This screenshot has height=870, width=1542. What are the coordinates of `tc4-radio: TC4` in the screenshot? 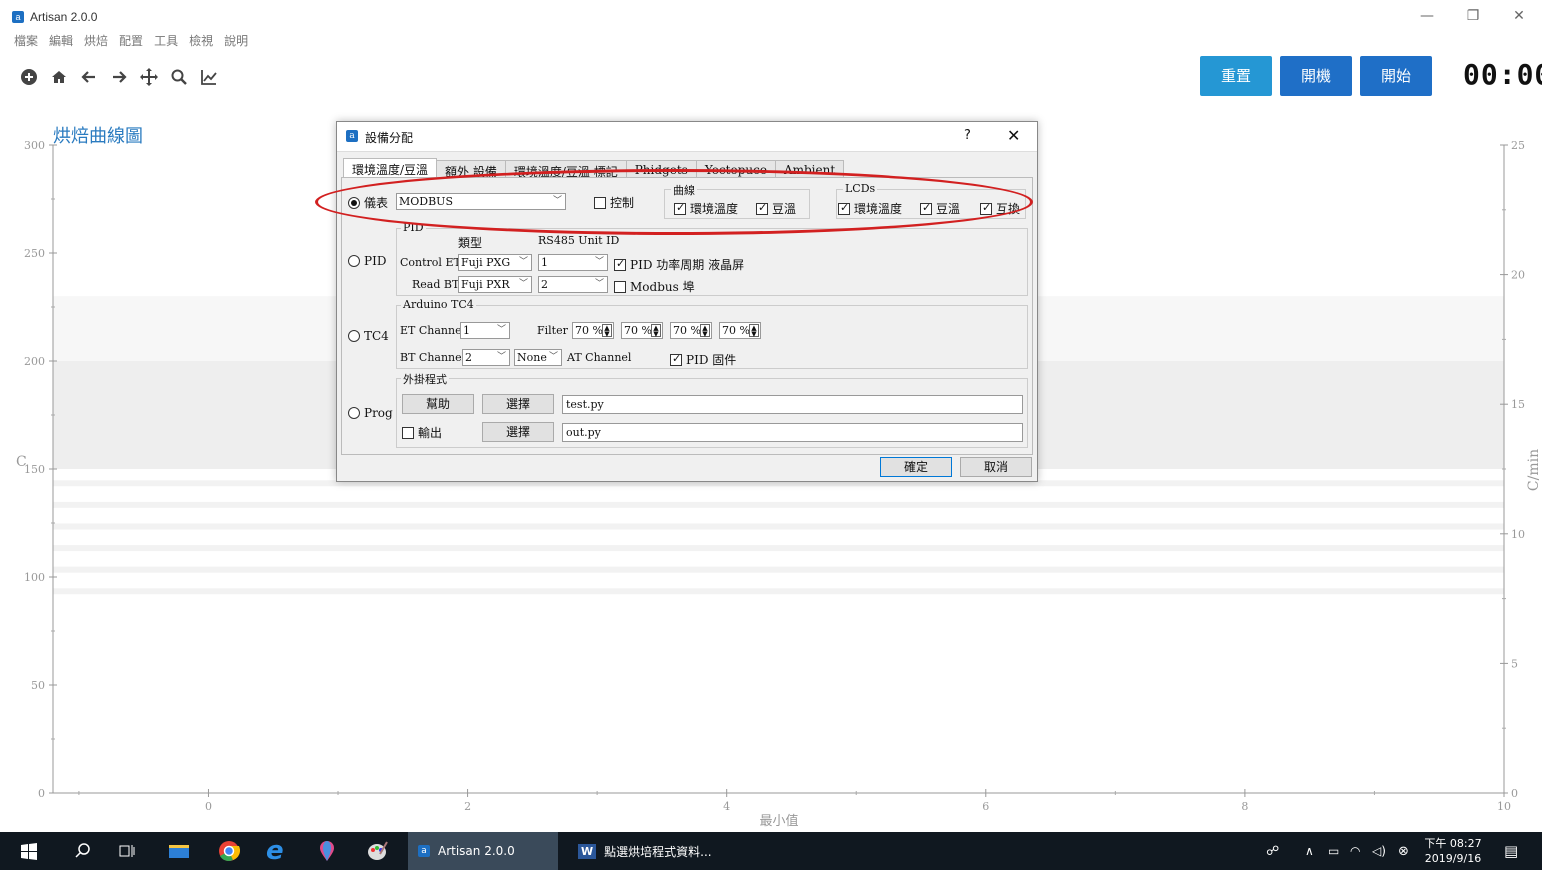 It's located at (368, 336).